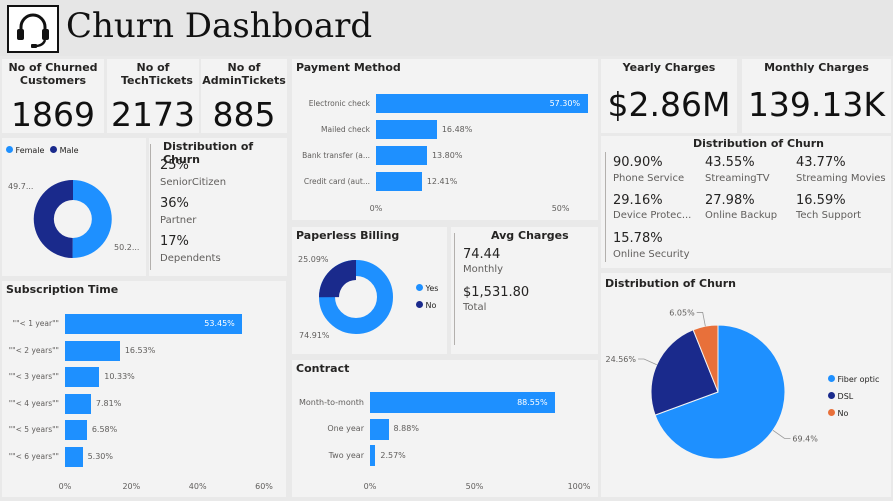 Image resolution: width=893 pixels, height=501 pixels. I want to click on kpi-tech-card: No of TechTickets 2173, so click(153, 96).